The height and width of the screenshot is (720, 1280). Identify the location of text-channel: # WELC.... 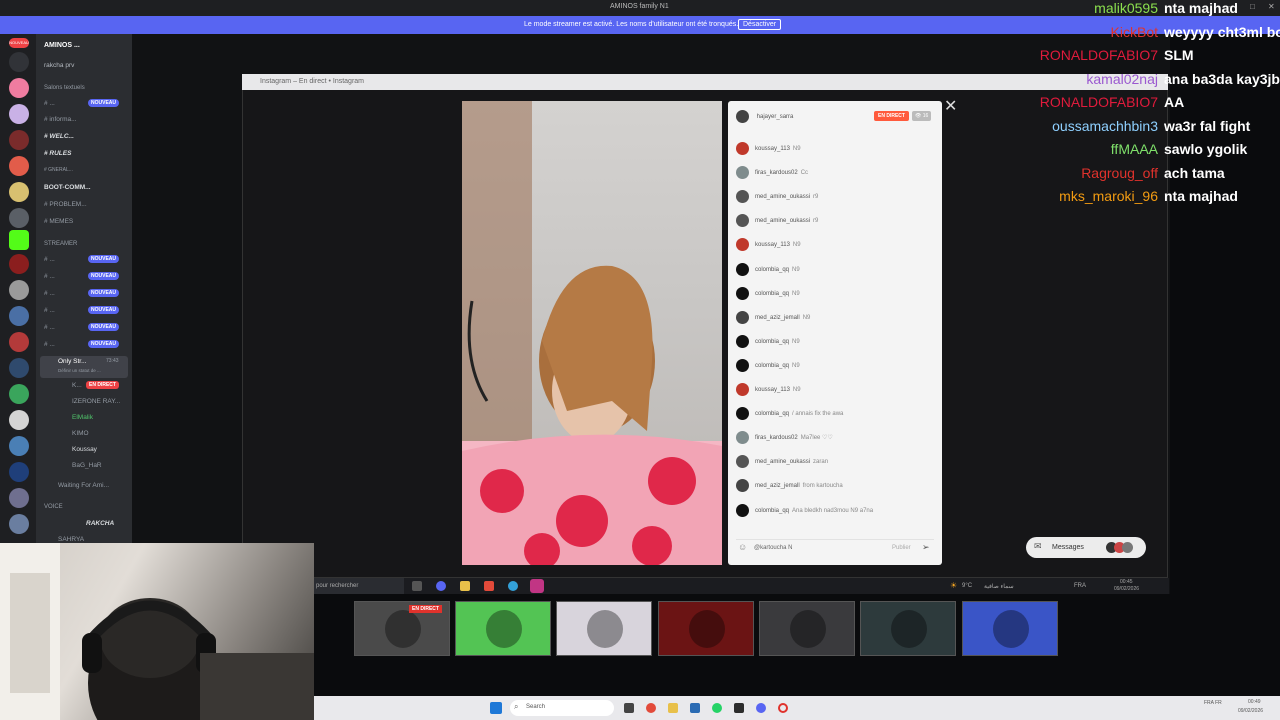
(59, 136).